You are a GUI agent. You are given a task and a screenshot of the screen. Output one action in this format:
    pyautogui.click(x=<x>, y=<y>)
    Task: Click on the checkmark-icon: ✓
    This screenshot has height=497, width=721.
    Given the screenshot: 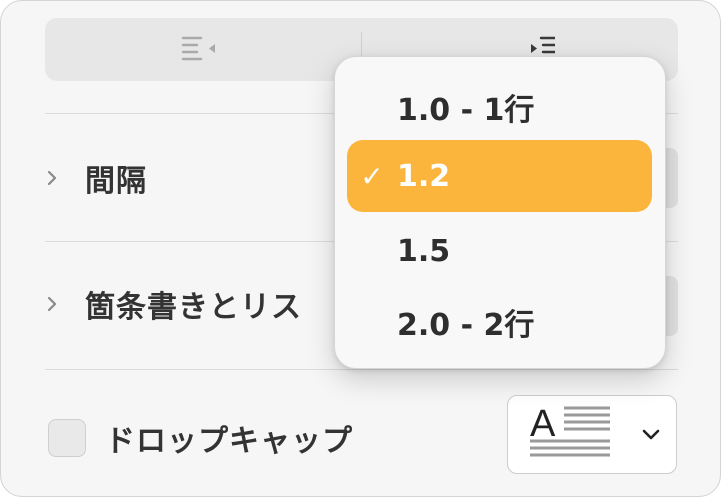 What is the action you would take?
    pyautogui.click(x=372, y=176)
    